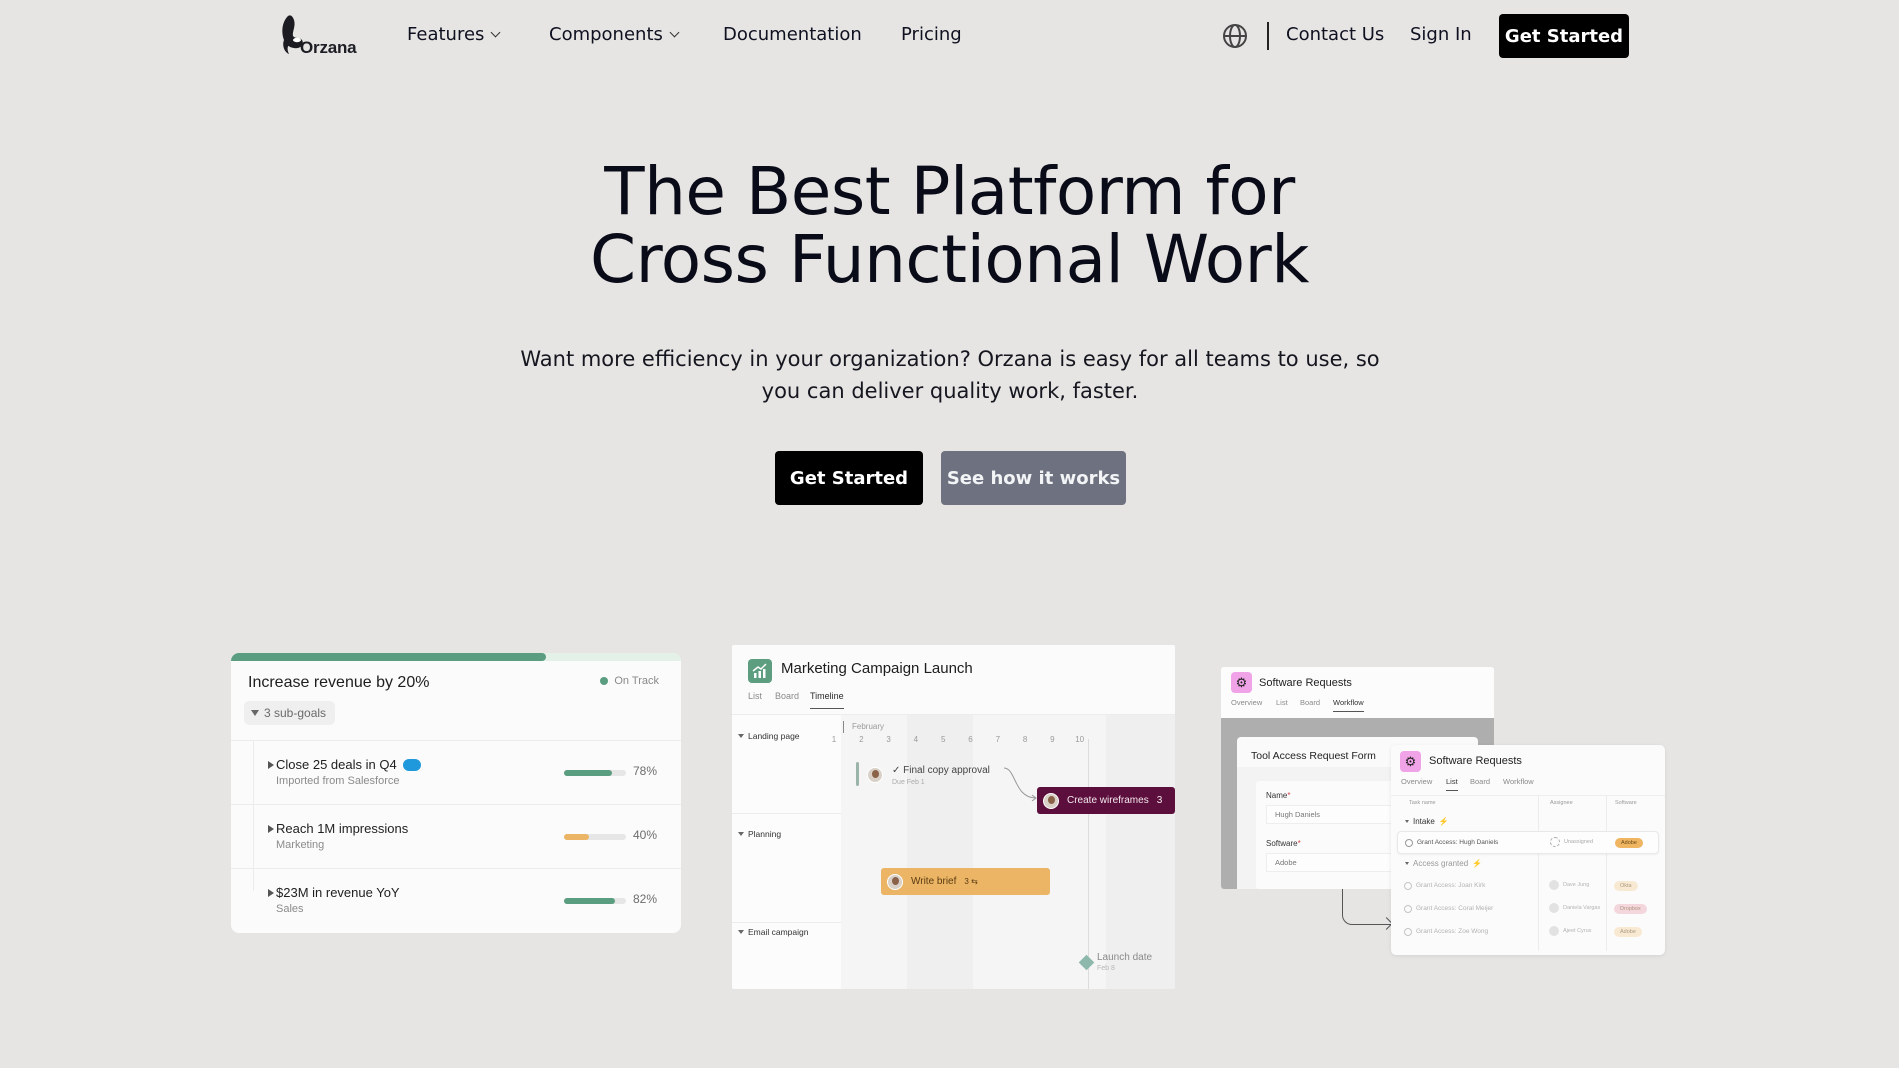 The height and width of the screenshot is (1068, 1899). What do you see at coordinates (495, 32) in the screenshot?
I see `chevron-down-icon` at bounding box center [495, 32].